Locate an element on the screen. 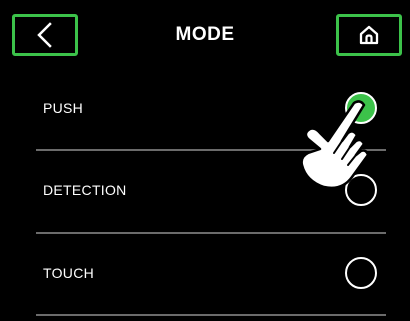  home-icon is located at coordinates (369, 35).